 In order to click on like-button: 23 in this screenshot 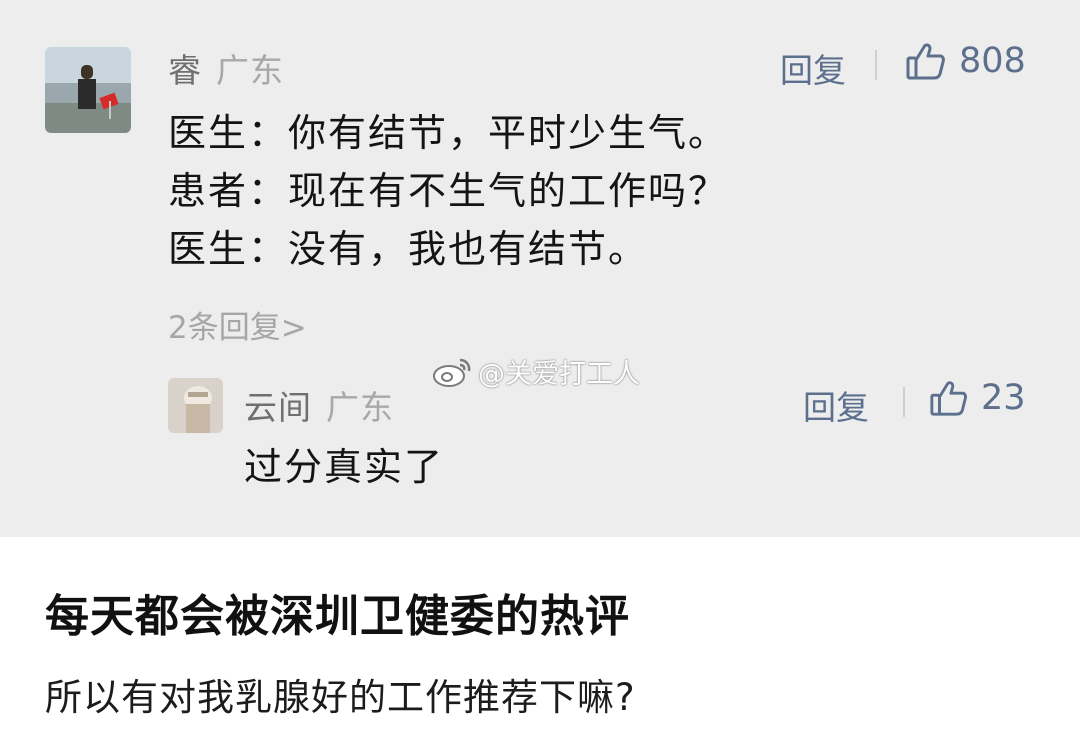, I will do `click(977, 398)`.